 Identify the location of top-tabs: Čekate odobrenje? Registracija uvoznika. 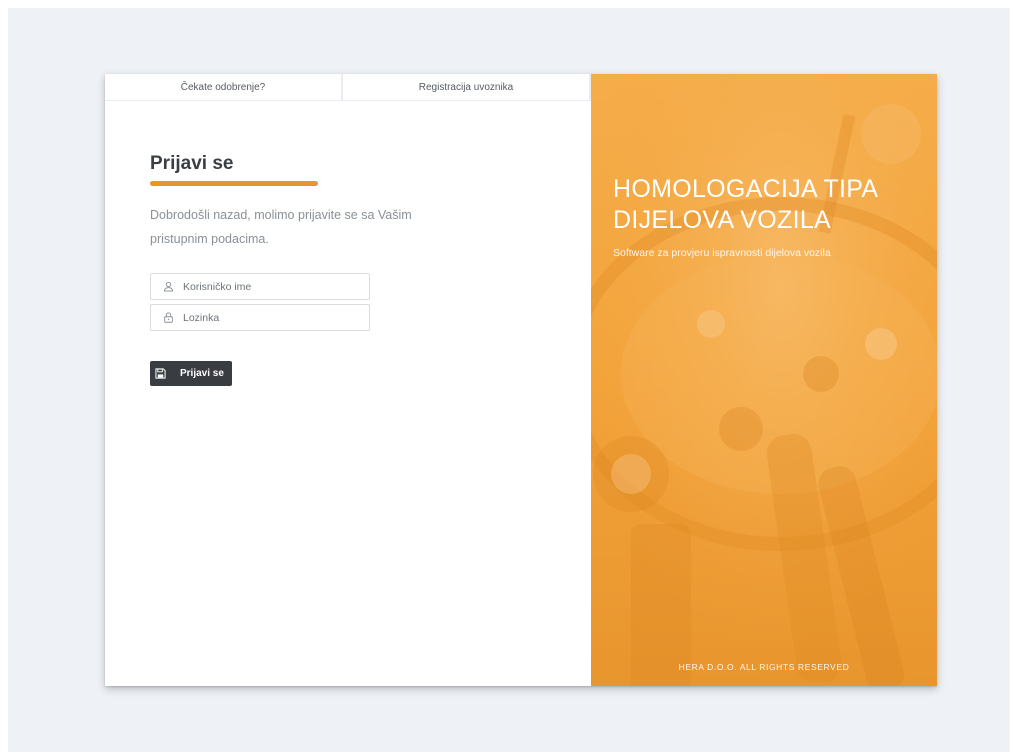
(348, 87).